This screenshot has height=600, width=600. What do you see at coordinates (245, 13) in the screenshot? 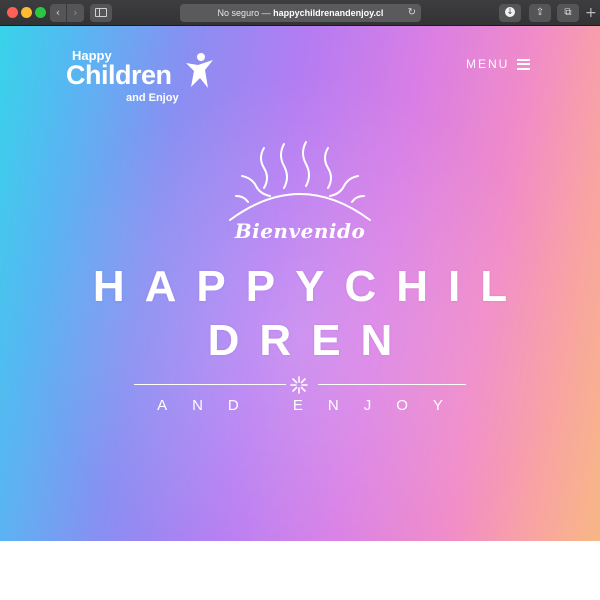
I see `url-security-label: No seguro —` at bounding box center [245, 13].